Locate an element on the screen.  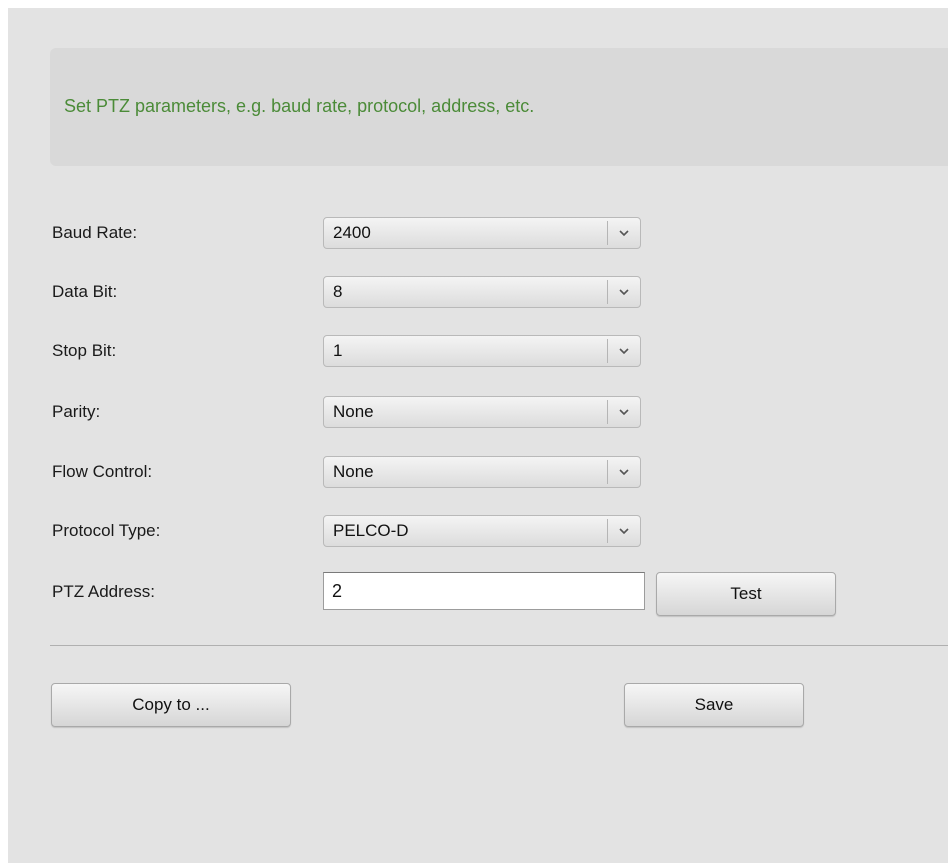
flow-control-label: Flow Control: is located at coordinates (102, 471).